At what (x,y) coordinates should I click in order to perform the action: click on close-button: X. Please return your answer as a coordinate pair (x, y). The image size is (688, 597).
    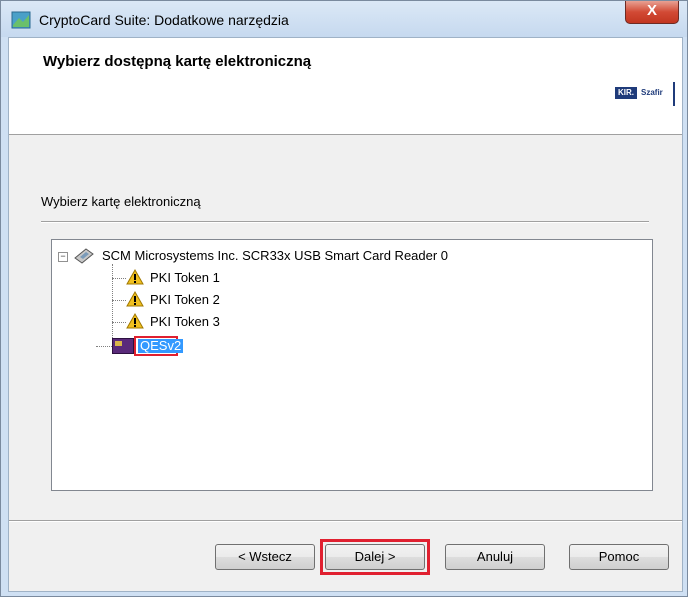
    Looking at the image, I should click on (652, 12).